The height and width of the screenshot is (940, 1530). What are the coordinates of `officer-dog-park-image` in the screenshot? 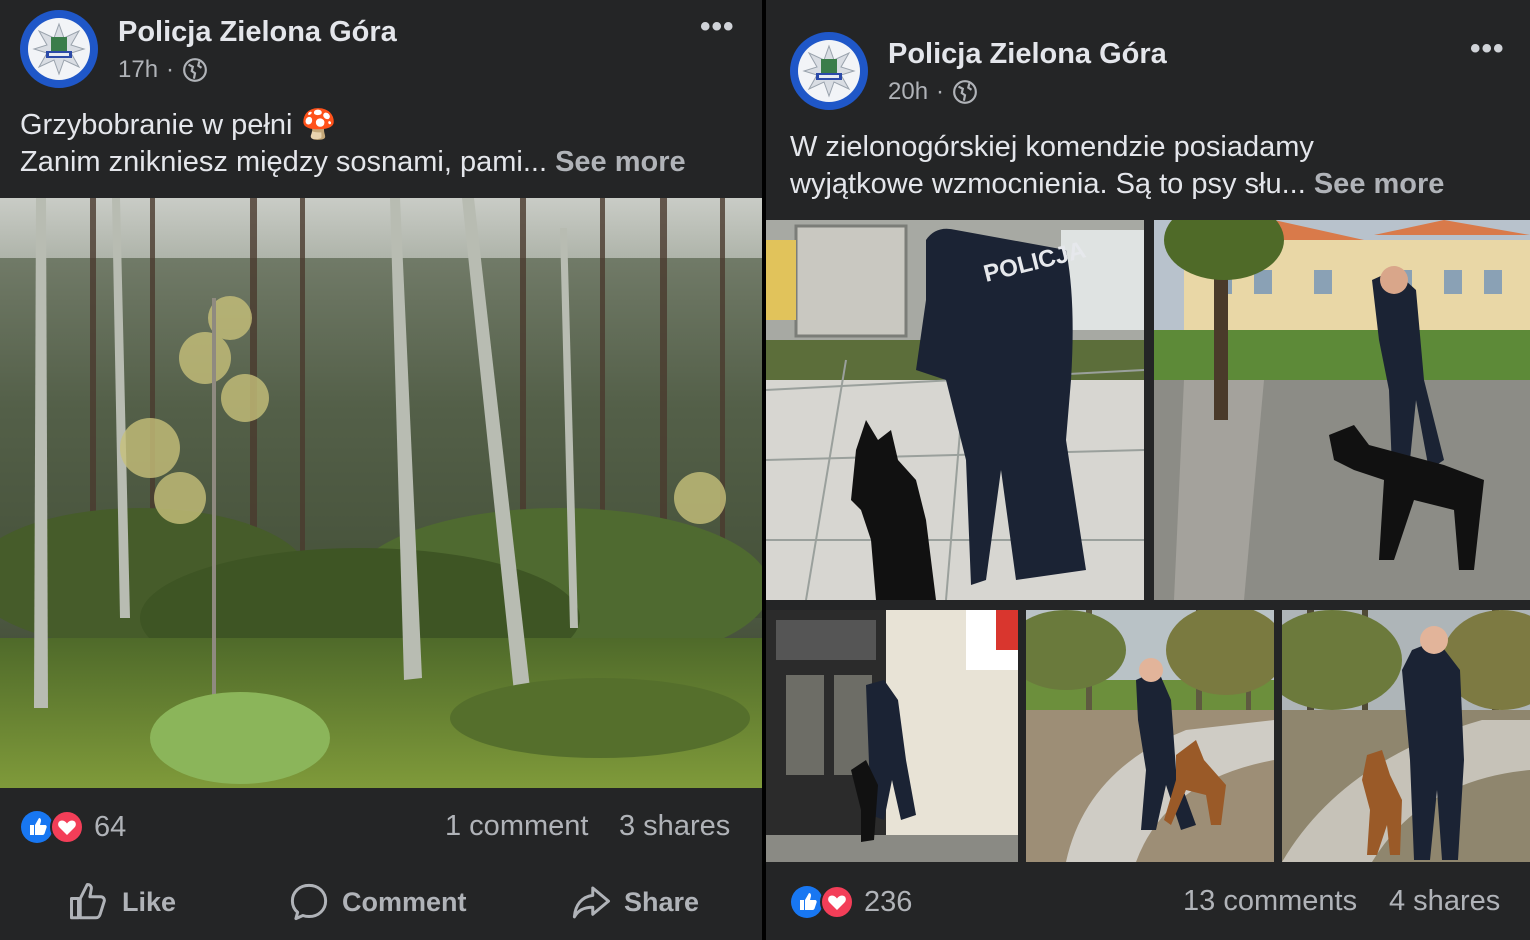 It's located at (1406, 736).